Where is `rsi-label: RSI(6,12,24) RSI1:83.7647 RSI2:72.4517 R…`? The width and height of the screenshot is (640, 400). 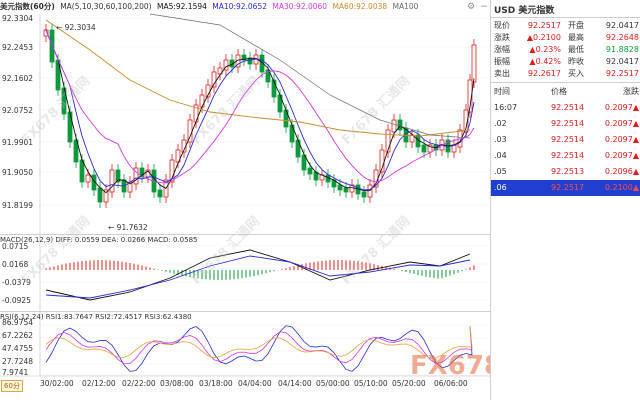 rsi-label: RSI(6,12,24) RSI1:83.7647 RSI2:72.4517 R… is located at coordinates (96, 317).